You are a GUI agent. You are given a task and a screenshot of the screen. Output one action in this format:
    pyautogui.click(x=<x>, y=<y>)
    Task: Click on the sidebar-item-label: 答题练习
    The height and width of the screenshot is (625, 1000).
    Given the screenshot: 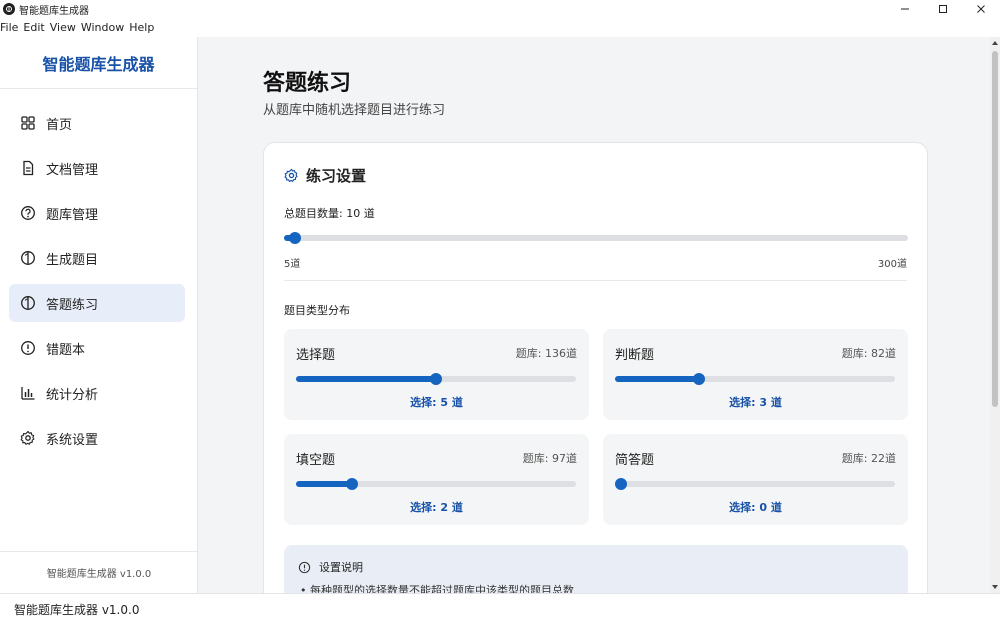 What is the action you would take?
    pyautogui.click(x=72, y=305)
    